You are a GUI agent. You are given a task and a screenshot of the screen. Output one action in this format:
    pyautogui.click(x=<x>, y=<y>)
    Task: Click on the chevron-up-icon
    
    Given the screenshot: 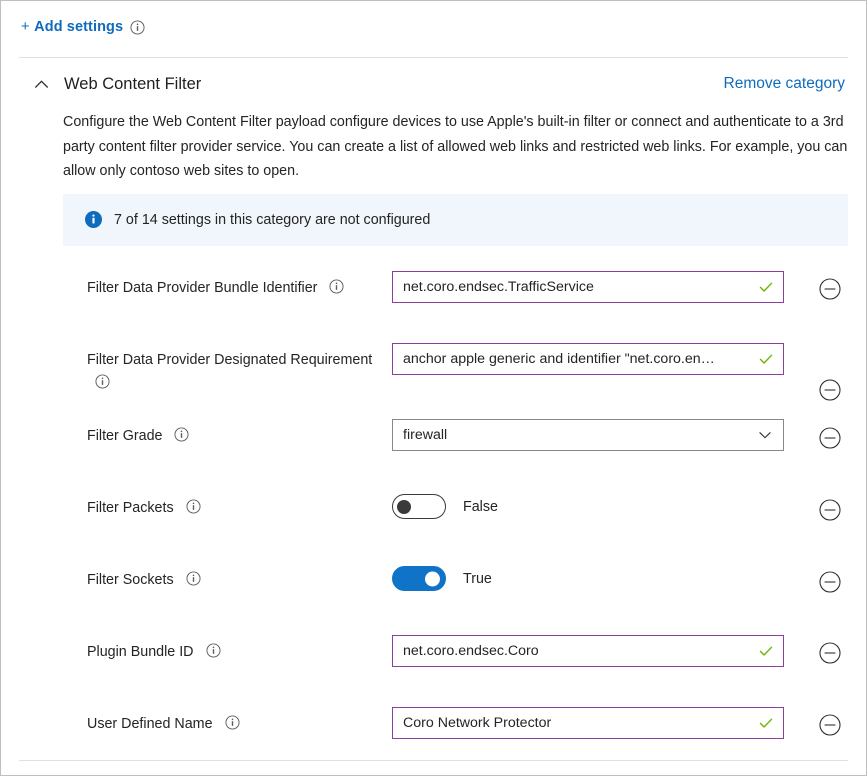 What is the action you would take?
    pyautogui.click(x=41, y=84)
    